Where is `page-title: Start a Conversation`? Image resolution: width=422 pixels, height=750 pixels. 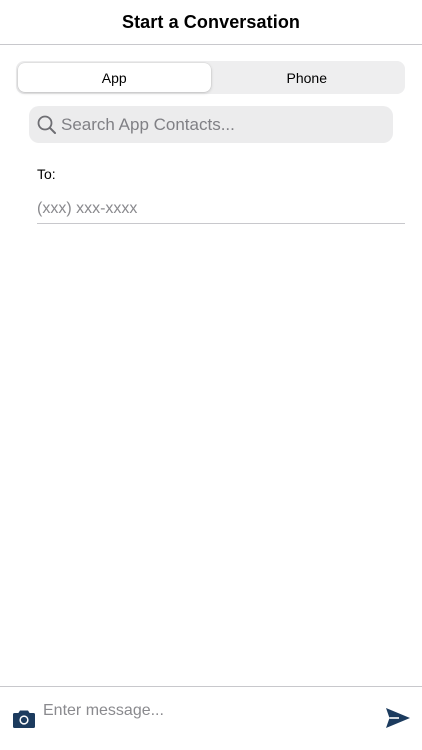
page-title: Start a Conversation is located at coordinates (211, 21).